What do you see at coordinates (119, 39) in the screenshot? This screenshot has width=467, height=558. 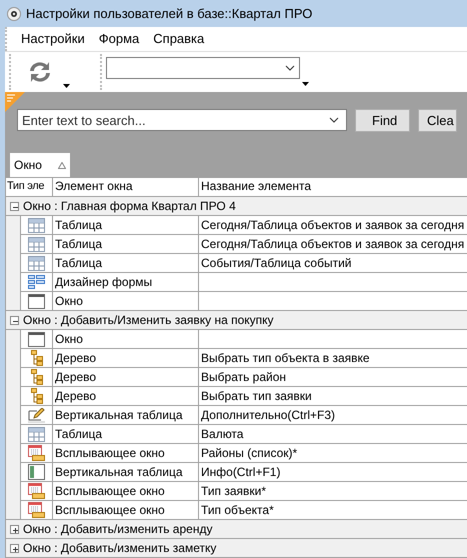 I see `menu-item: Форма` at bounding box center [119, 39].